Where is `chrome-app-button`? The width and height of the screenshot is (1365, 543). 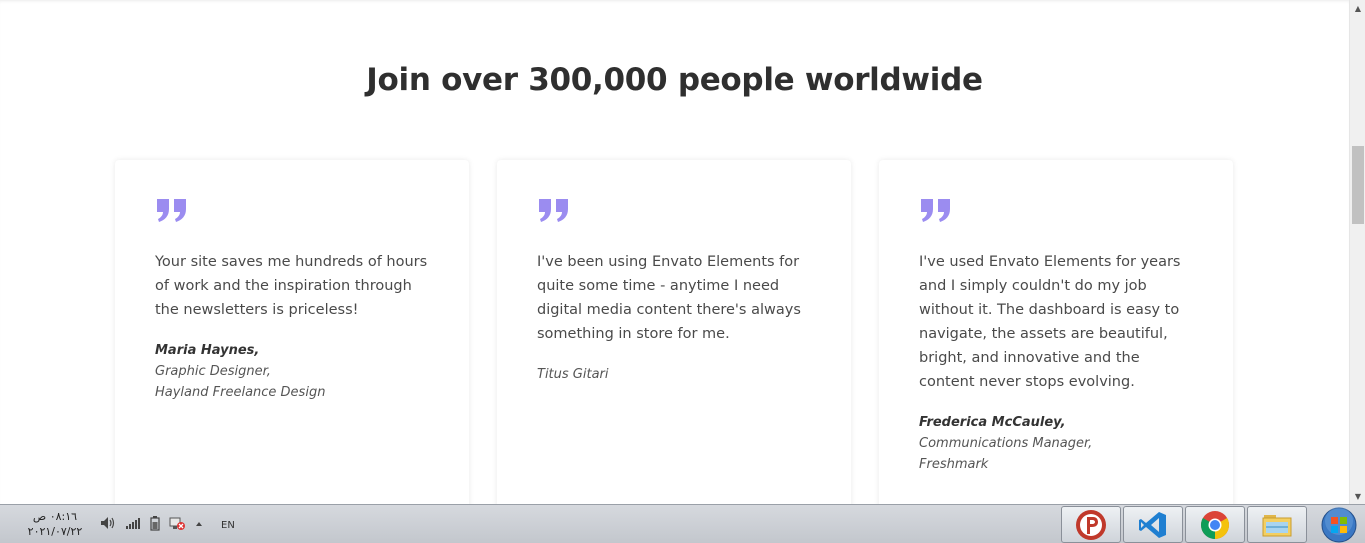 chrome-app-button is located at coordinates (1215, 524).